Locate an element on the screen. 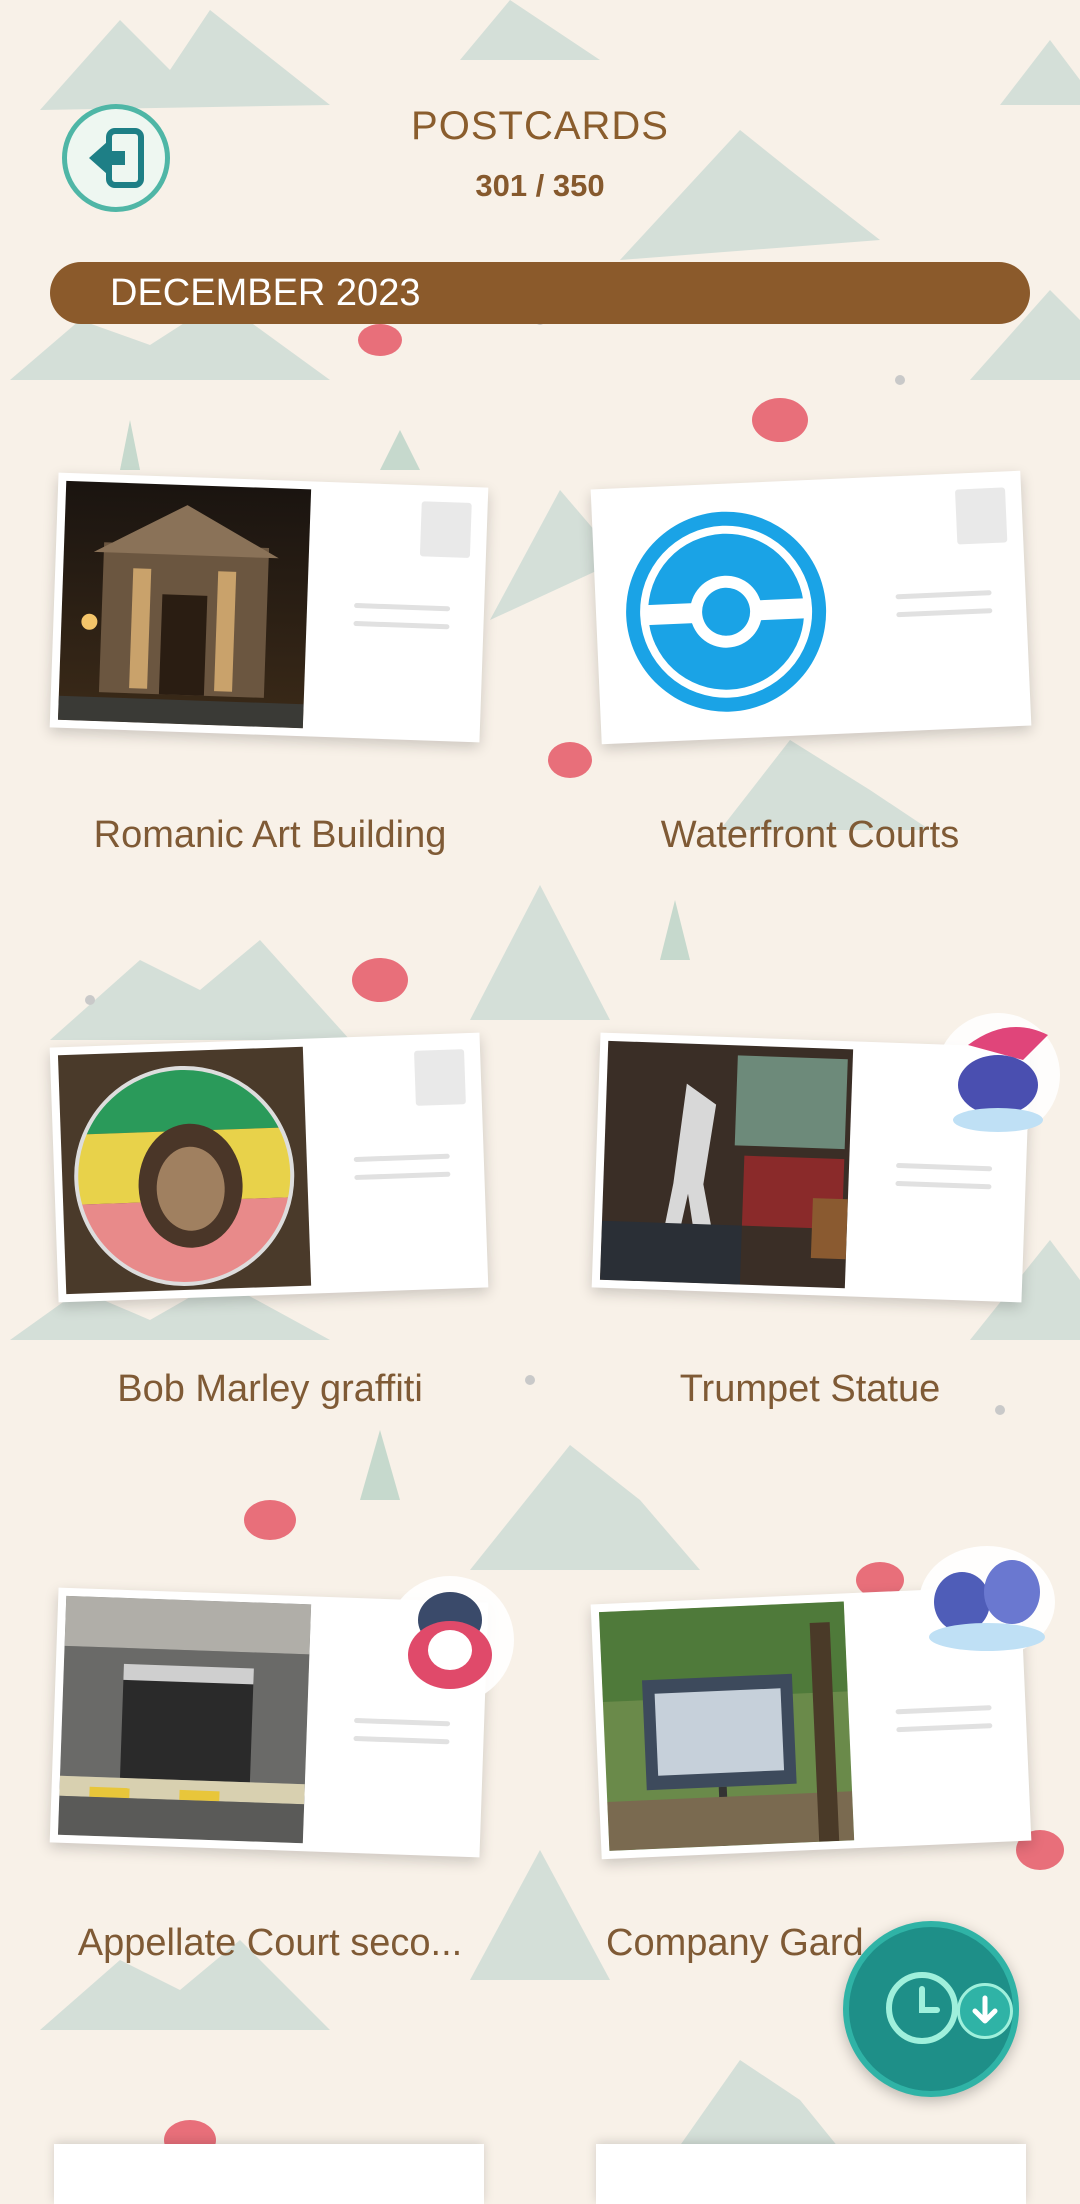 The image size is (1080, 2204). month-section-header: DECEMBER 2023 is located at coordinates (540, 293).